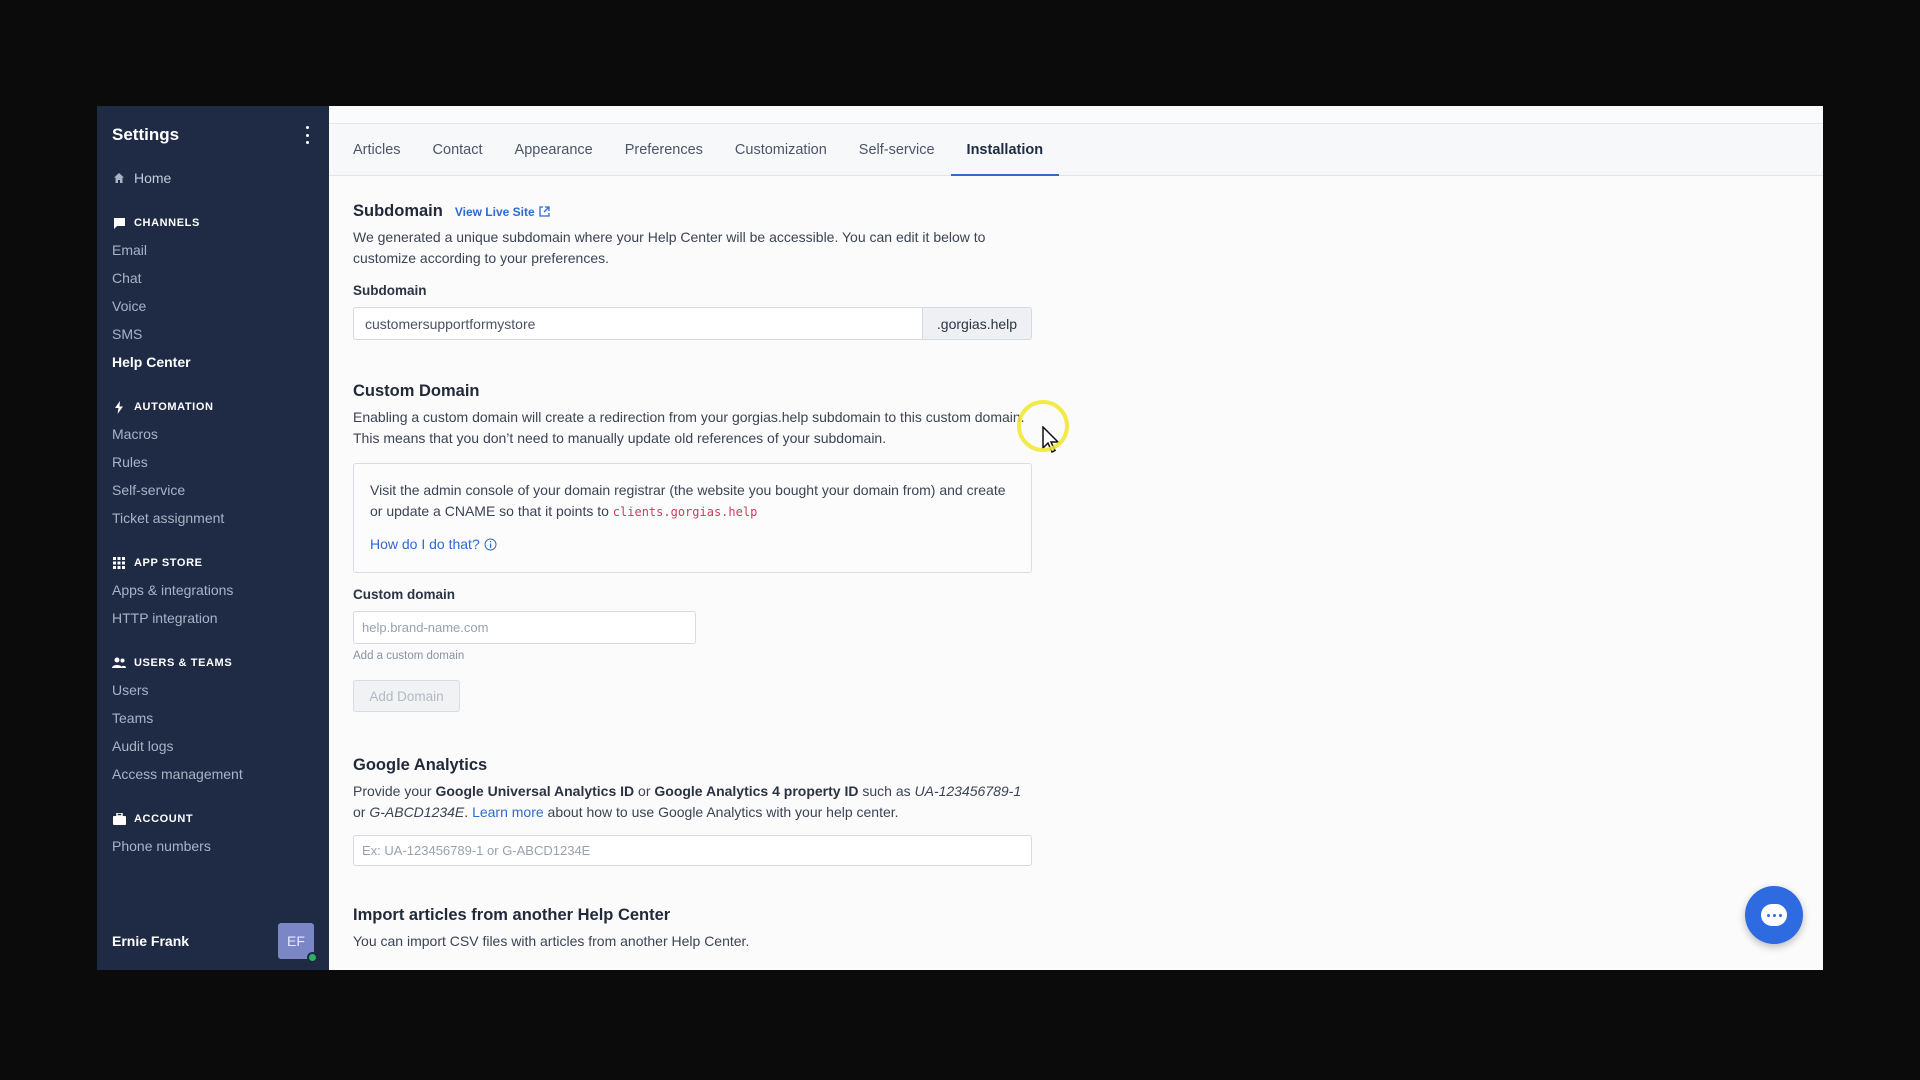 This screenshot has width=1920, height=1080. What do you see at coordinates (213, 690) in the screenshot?
I see `sidebar-item-users: Users` at bounding box center [213, 690].